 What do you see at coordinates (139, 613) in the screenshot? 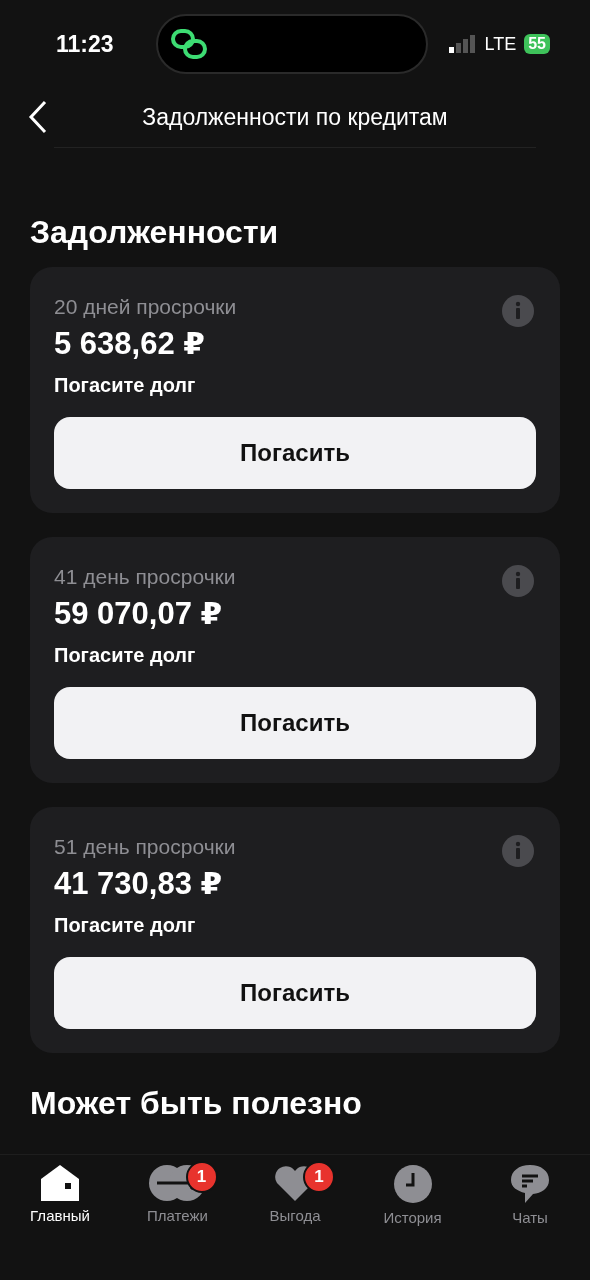
I see `debt-amount: 59 070,07 ₽` at bounding box center [139, 613].